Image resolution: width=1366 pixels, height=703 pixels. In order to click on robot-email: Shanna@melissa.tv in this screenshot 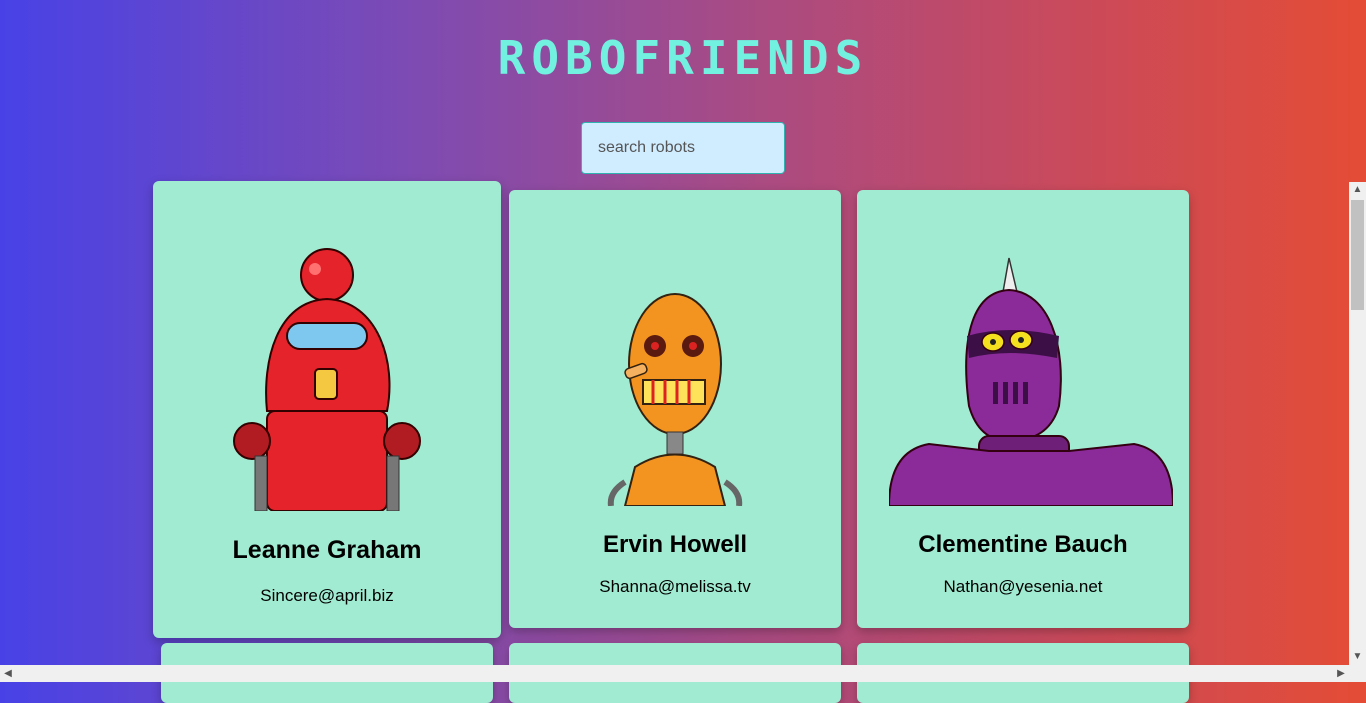, I will do `click(675, 586)`.